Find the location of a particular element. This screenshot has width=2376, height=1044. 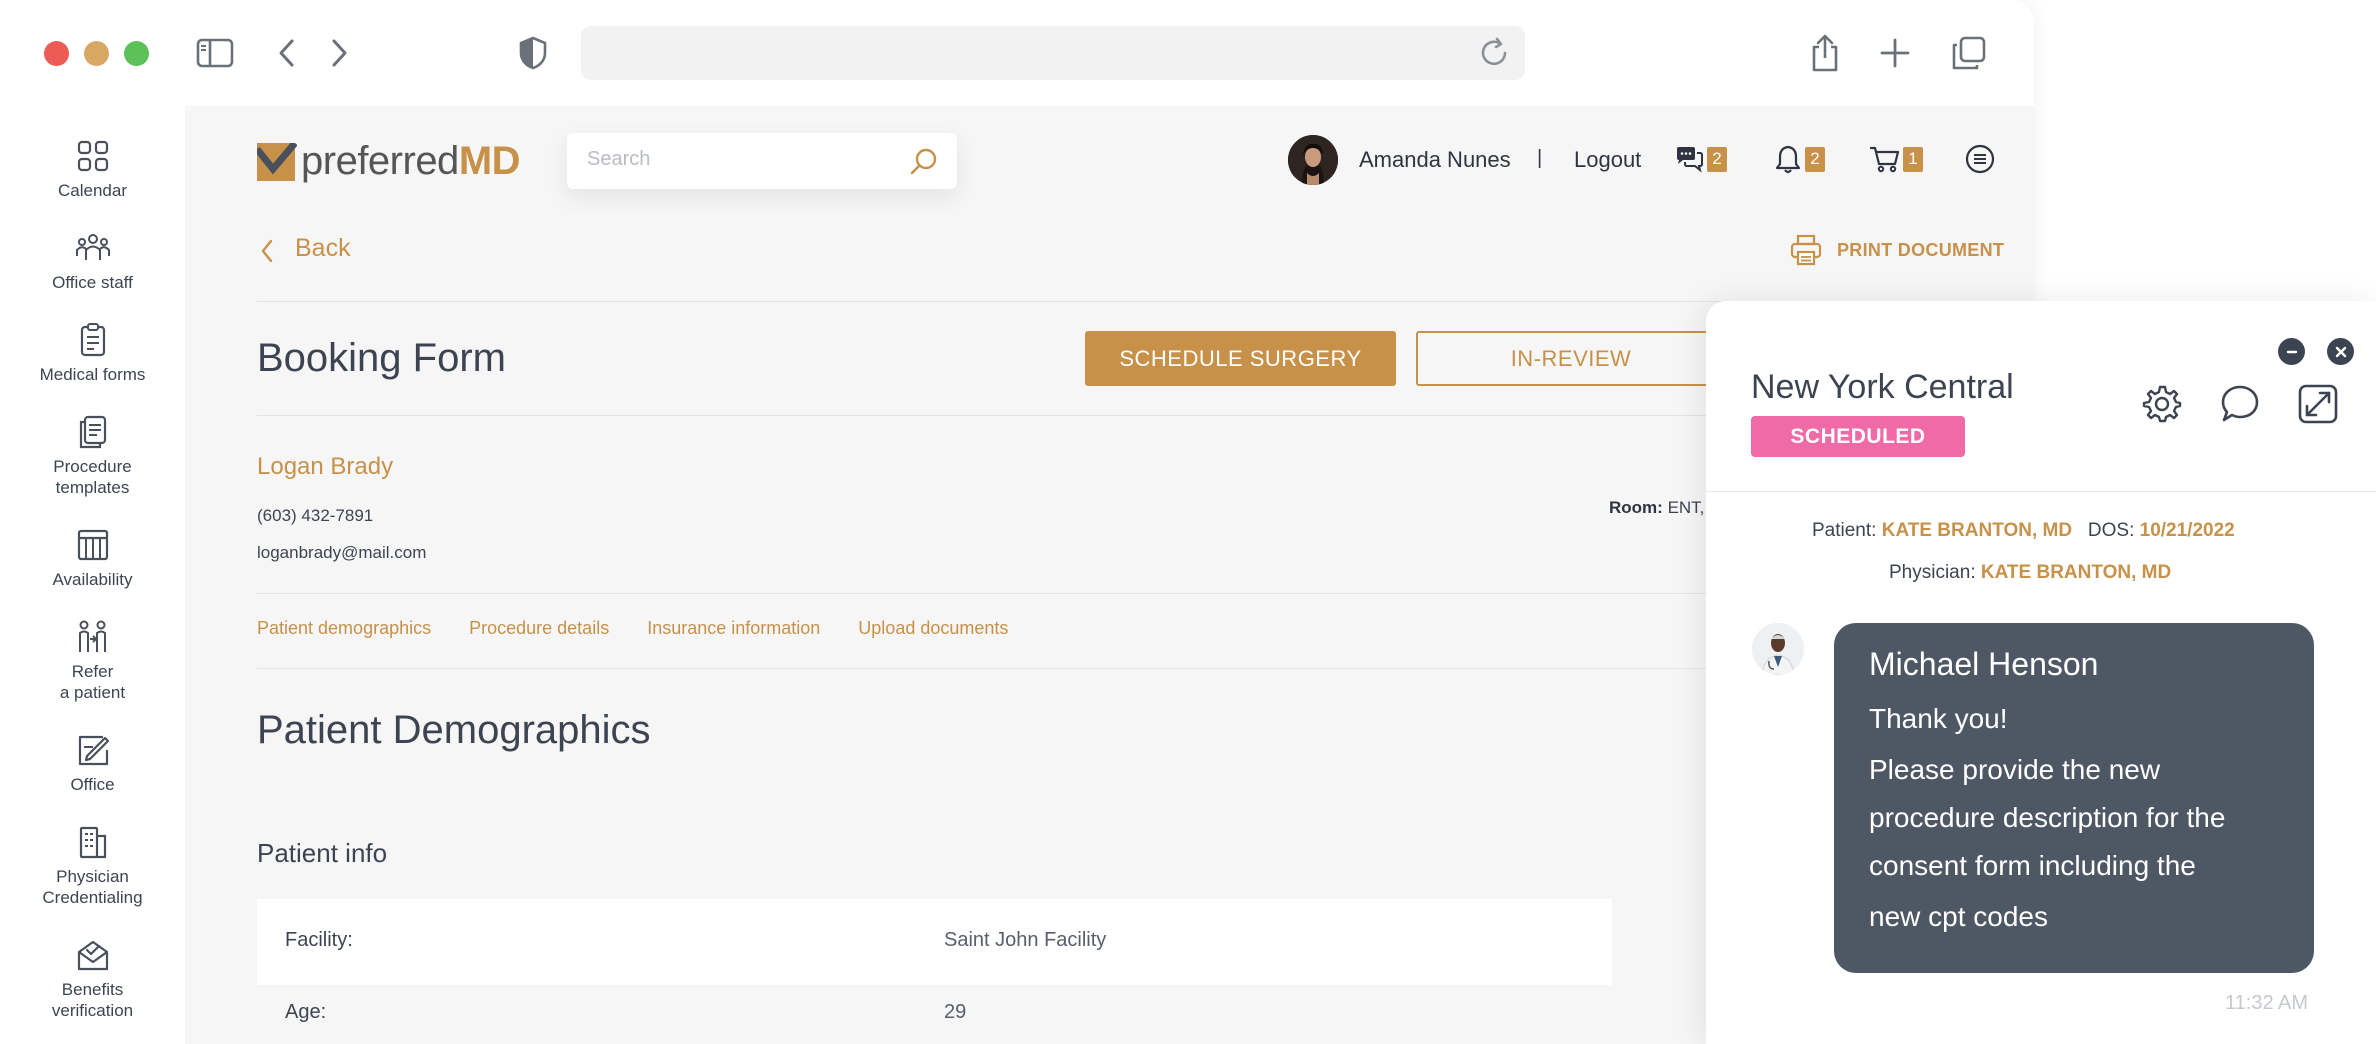

tab-upload-documents: Upload documents is located at coordinates (933, 628).